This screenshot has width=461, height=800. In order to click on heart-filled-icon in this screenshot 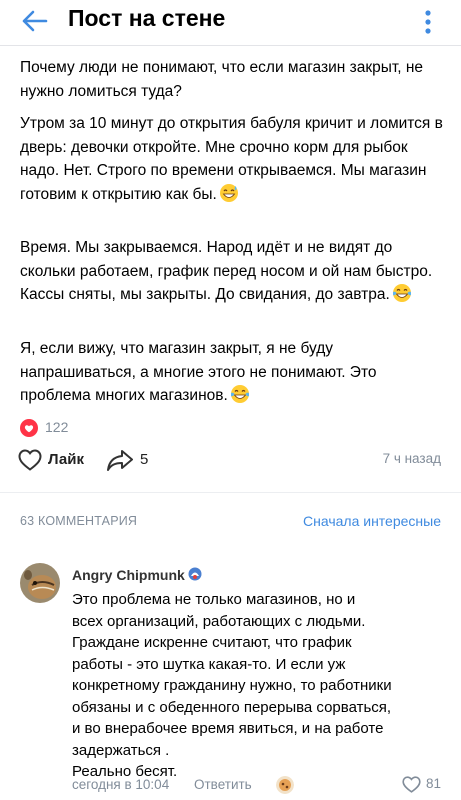, I will do `click(29, 428)`.